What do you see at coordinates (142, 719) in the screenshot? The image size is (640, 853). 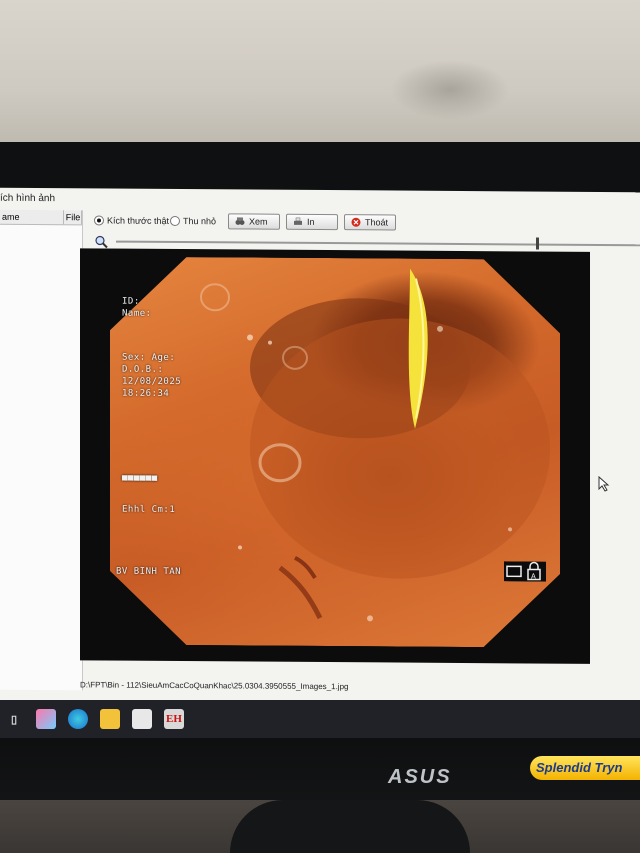 I see `app-window-icon` at bounding box center [142, 719].